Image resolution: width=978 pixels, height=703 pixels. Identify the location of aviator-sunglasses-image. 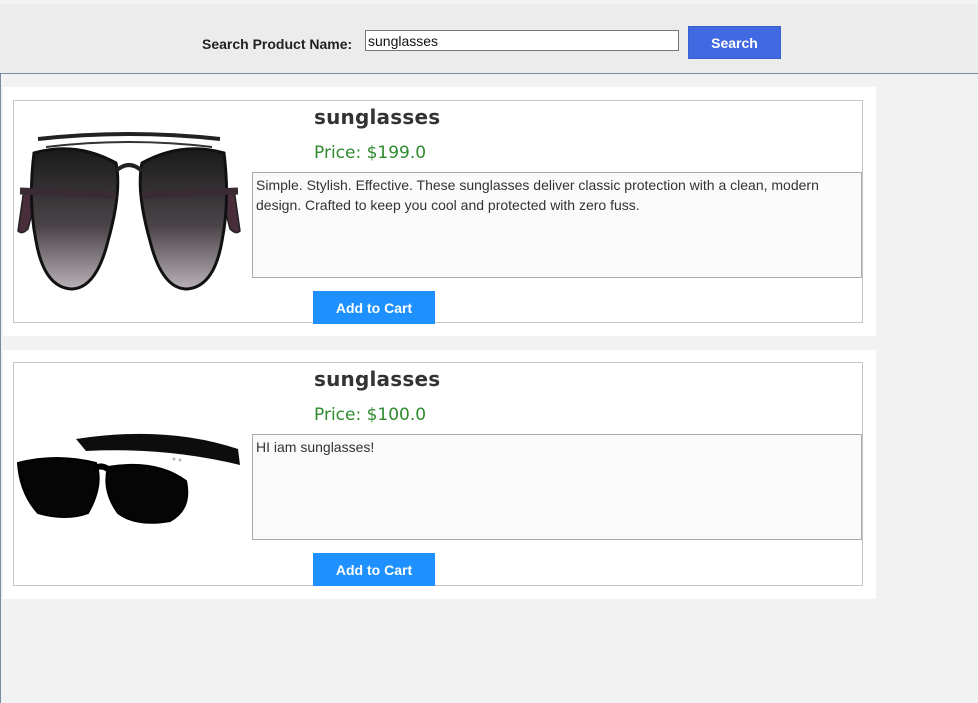
(129, 211).